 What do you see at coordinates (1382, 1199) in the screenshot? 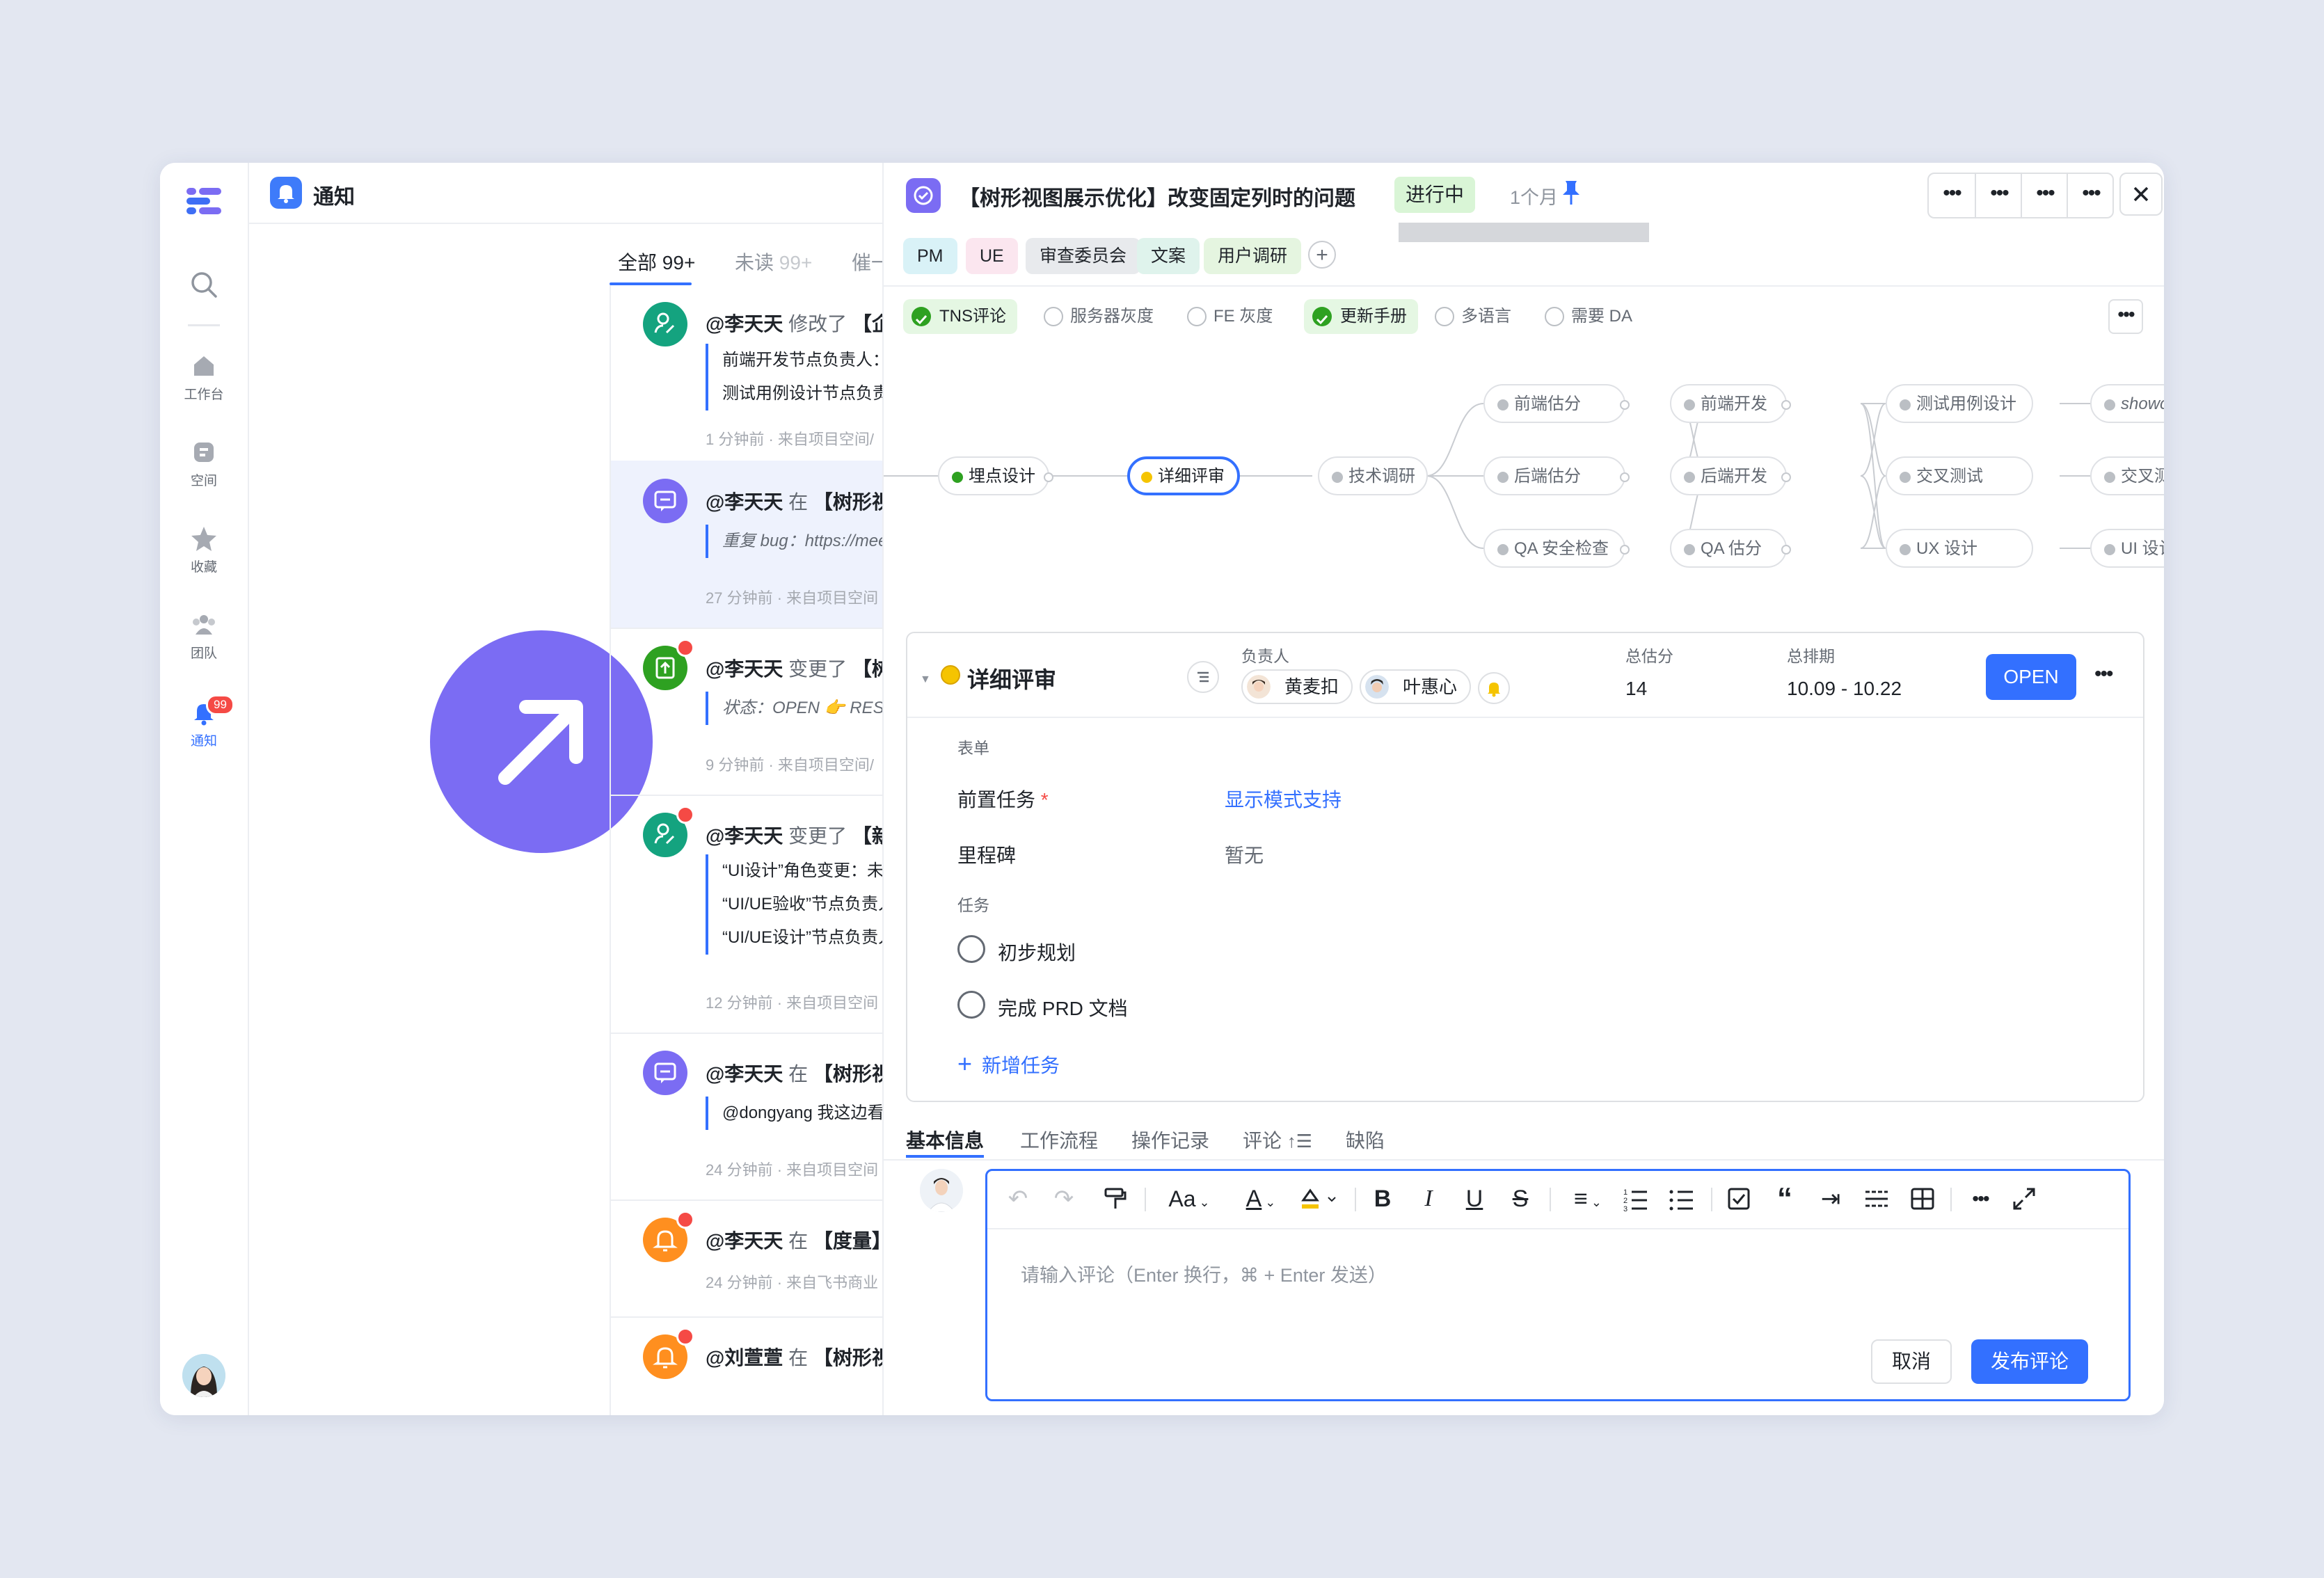
I see `bold-icon: B` at bounding box center [1382, 1199].